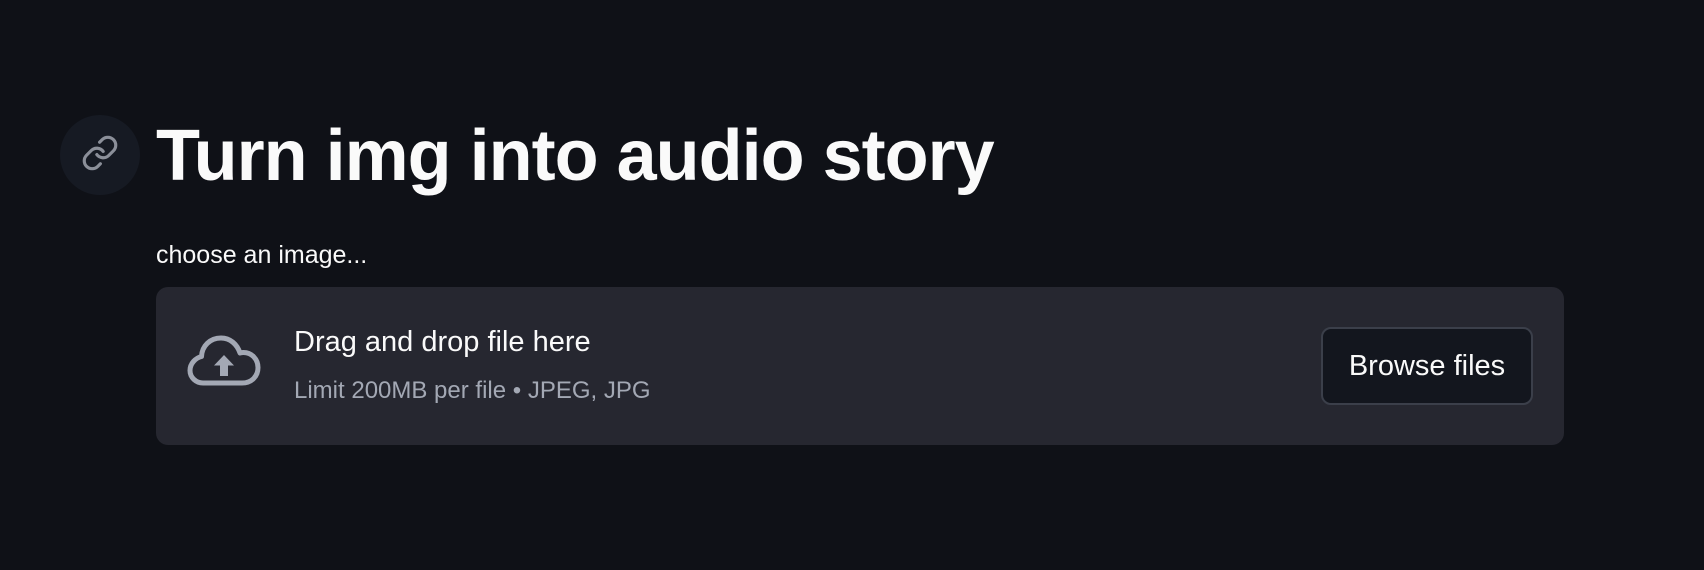 The height and width of the screenshot is (570, 1704). What do you see at coordinates (1427, 366) in the screenshot?
I see `browse-files-button: Browse files` at bounding box center [1427, 366].